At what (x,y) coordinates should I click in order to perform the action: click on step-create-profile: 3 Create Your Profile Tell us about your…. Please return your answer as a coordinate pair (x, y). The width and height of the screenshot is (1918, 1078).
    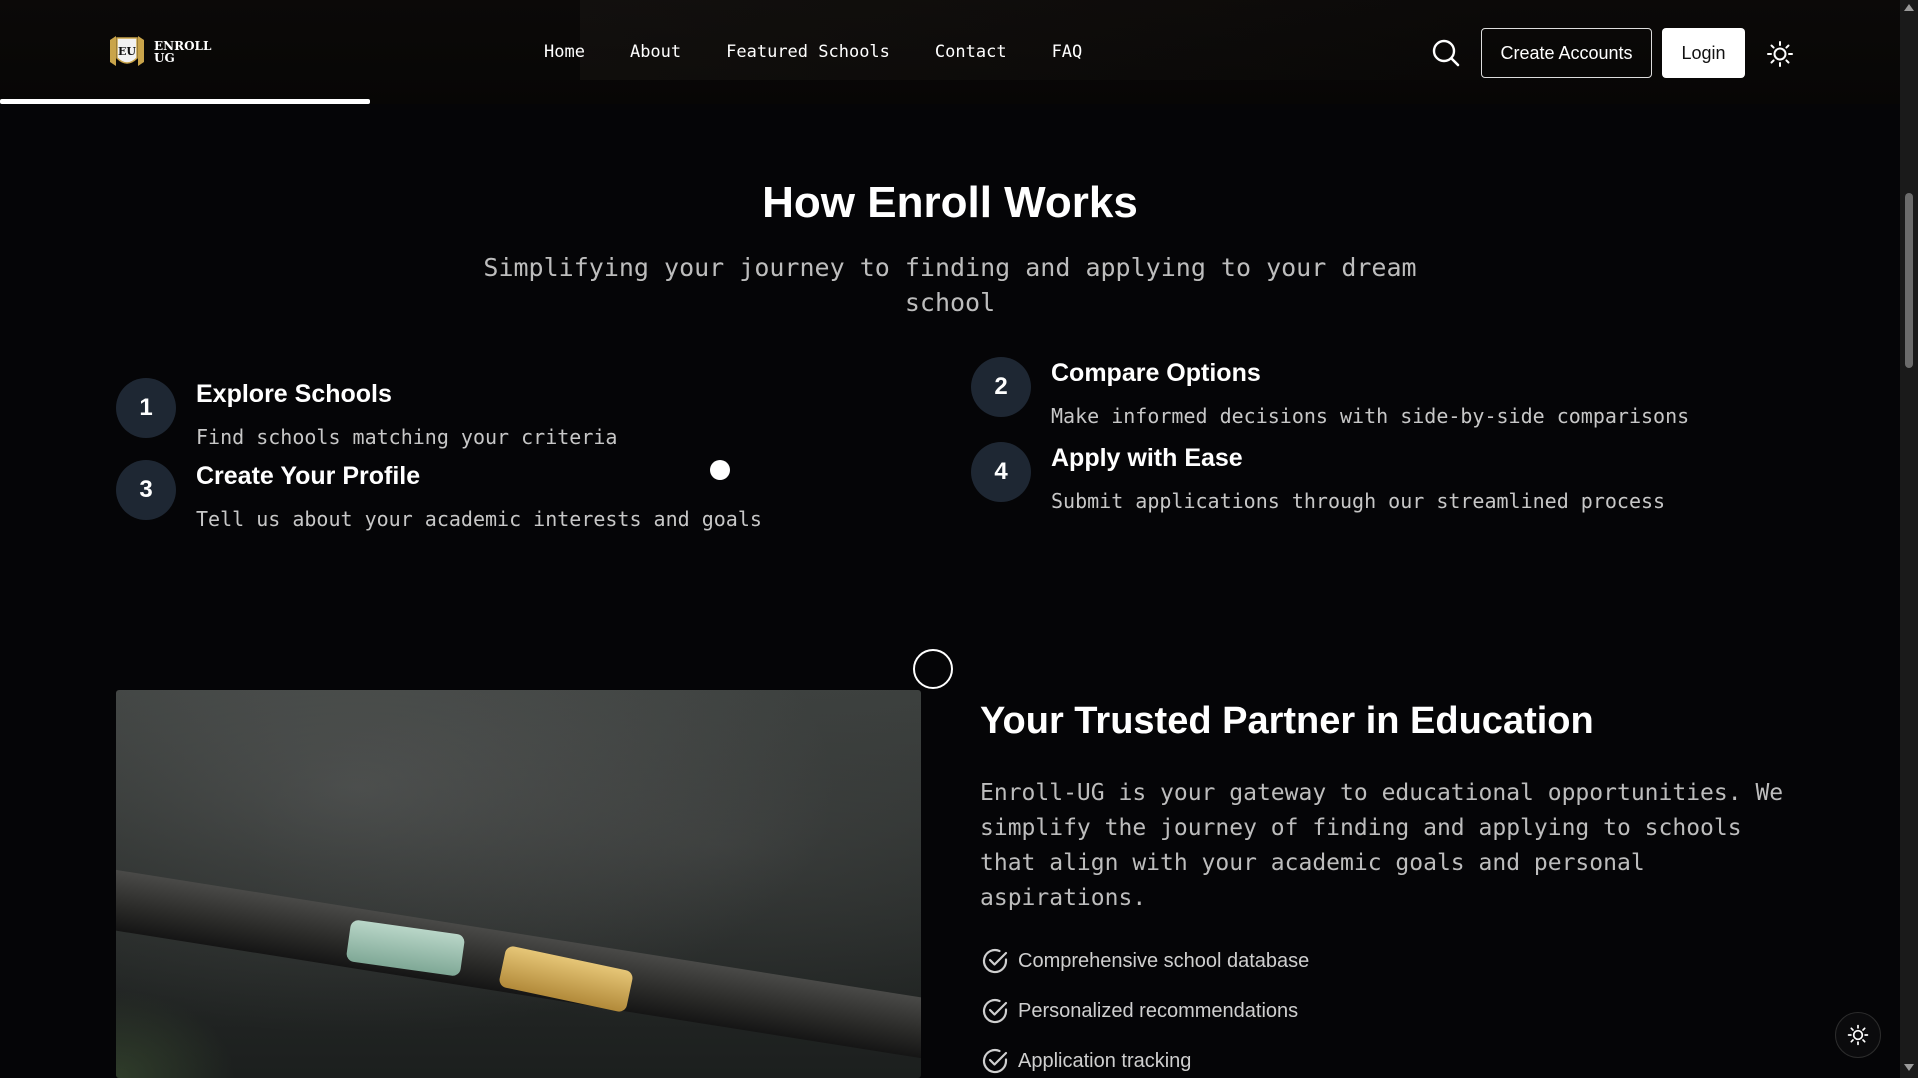
    Looking at the image, I should click on (439, 495).